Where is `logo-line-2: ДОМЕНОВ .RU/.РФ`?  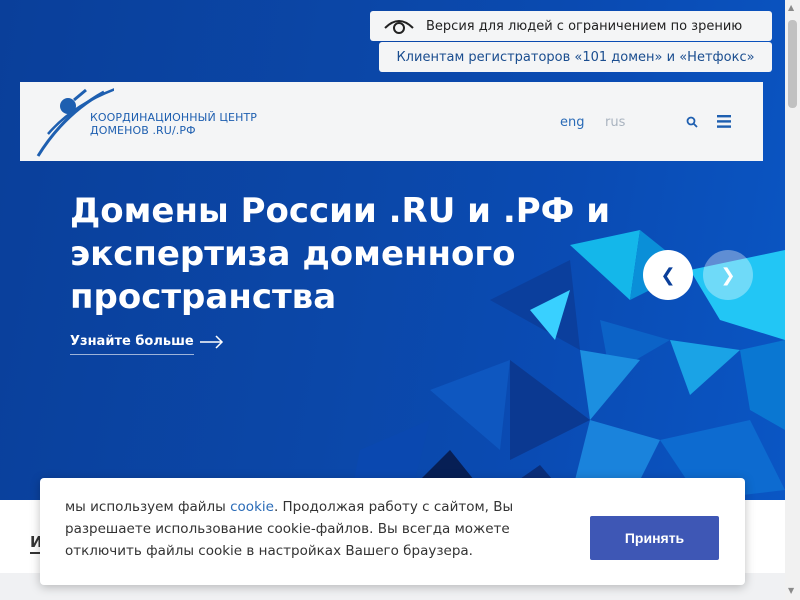 logo-line-2: ДОМЕНОВ .RU/.РФ is located at coordinates (143, 130).